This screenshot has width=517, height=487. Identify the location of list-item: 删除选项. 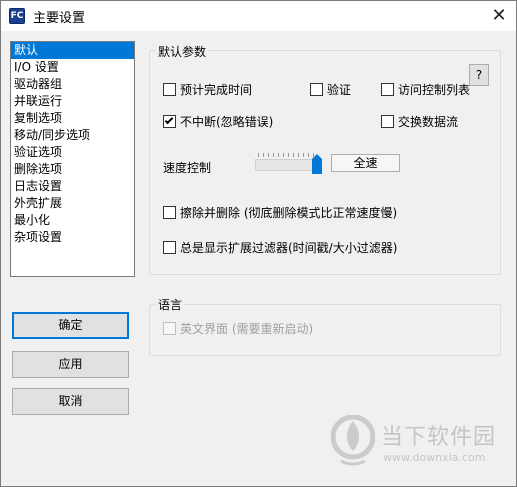
(72, 169).